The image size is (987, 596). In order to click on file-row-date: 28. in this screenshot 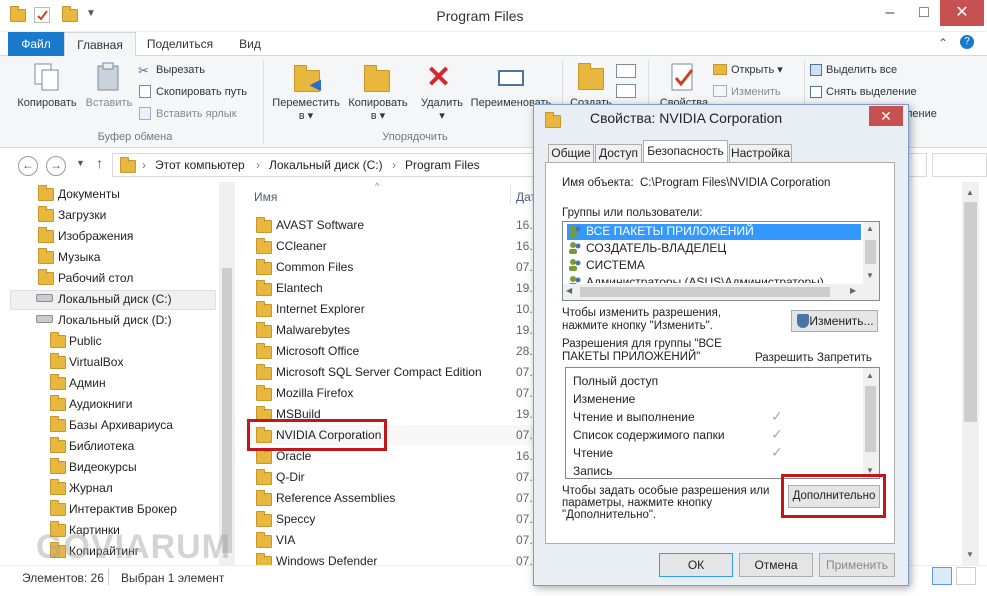, I will do `click(524, 351)`.